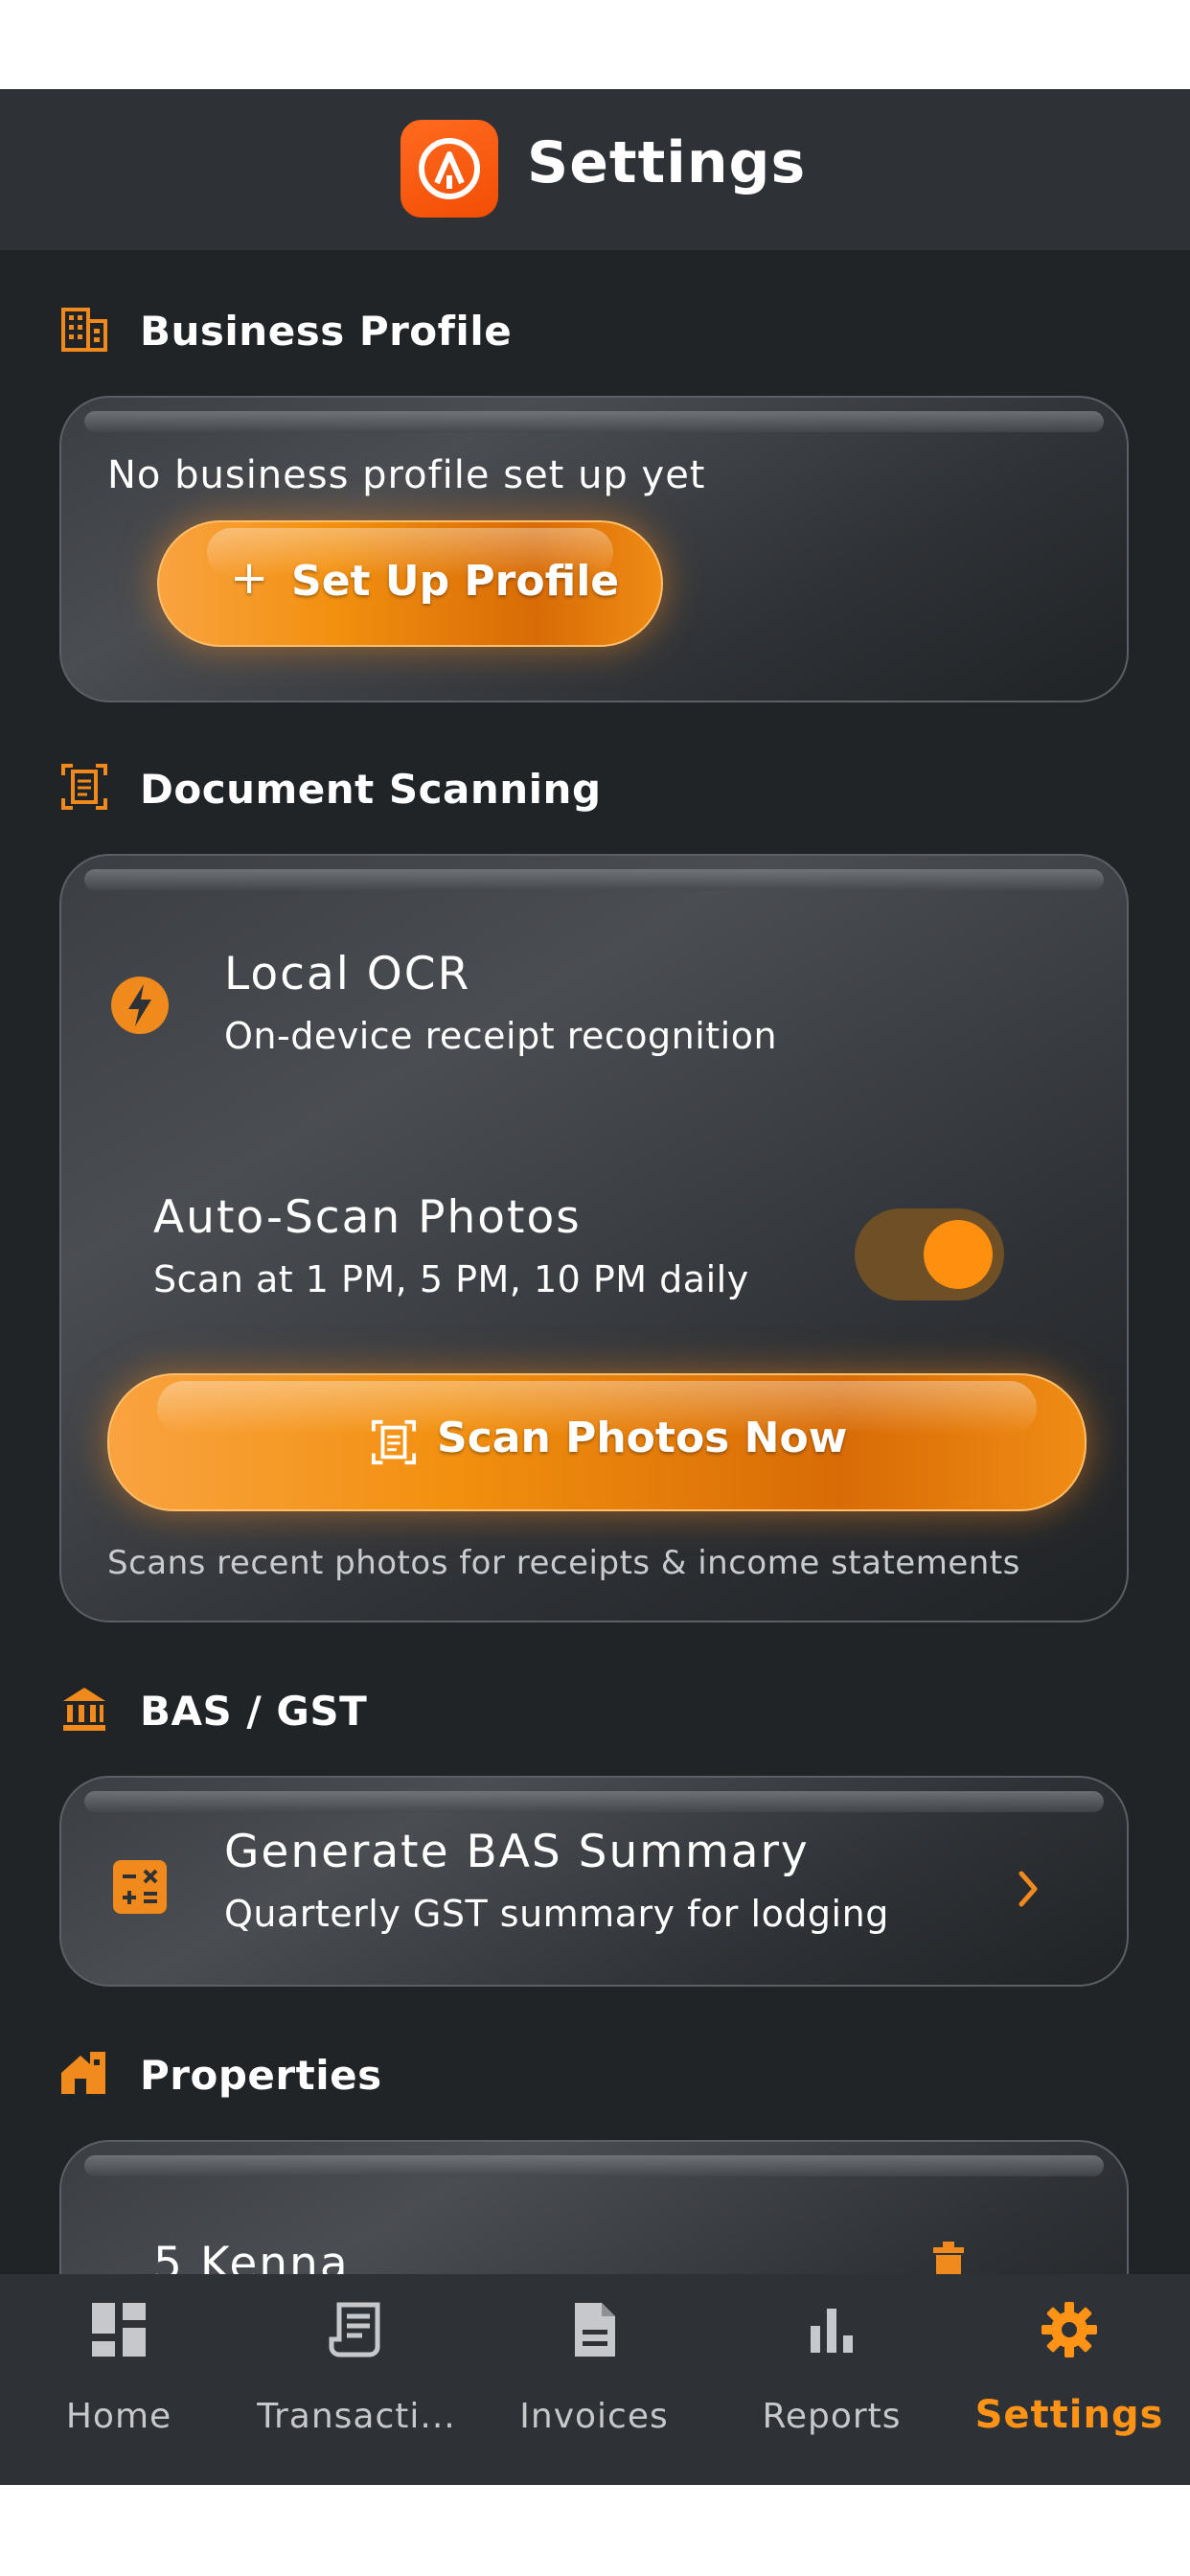 Image resolution: width=1190 pixels, height=2576 pixels. Describe the element at coordinates (355, 2330) in the screenshot. I see `receipt-icon` at that location.